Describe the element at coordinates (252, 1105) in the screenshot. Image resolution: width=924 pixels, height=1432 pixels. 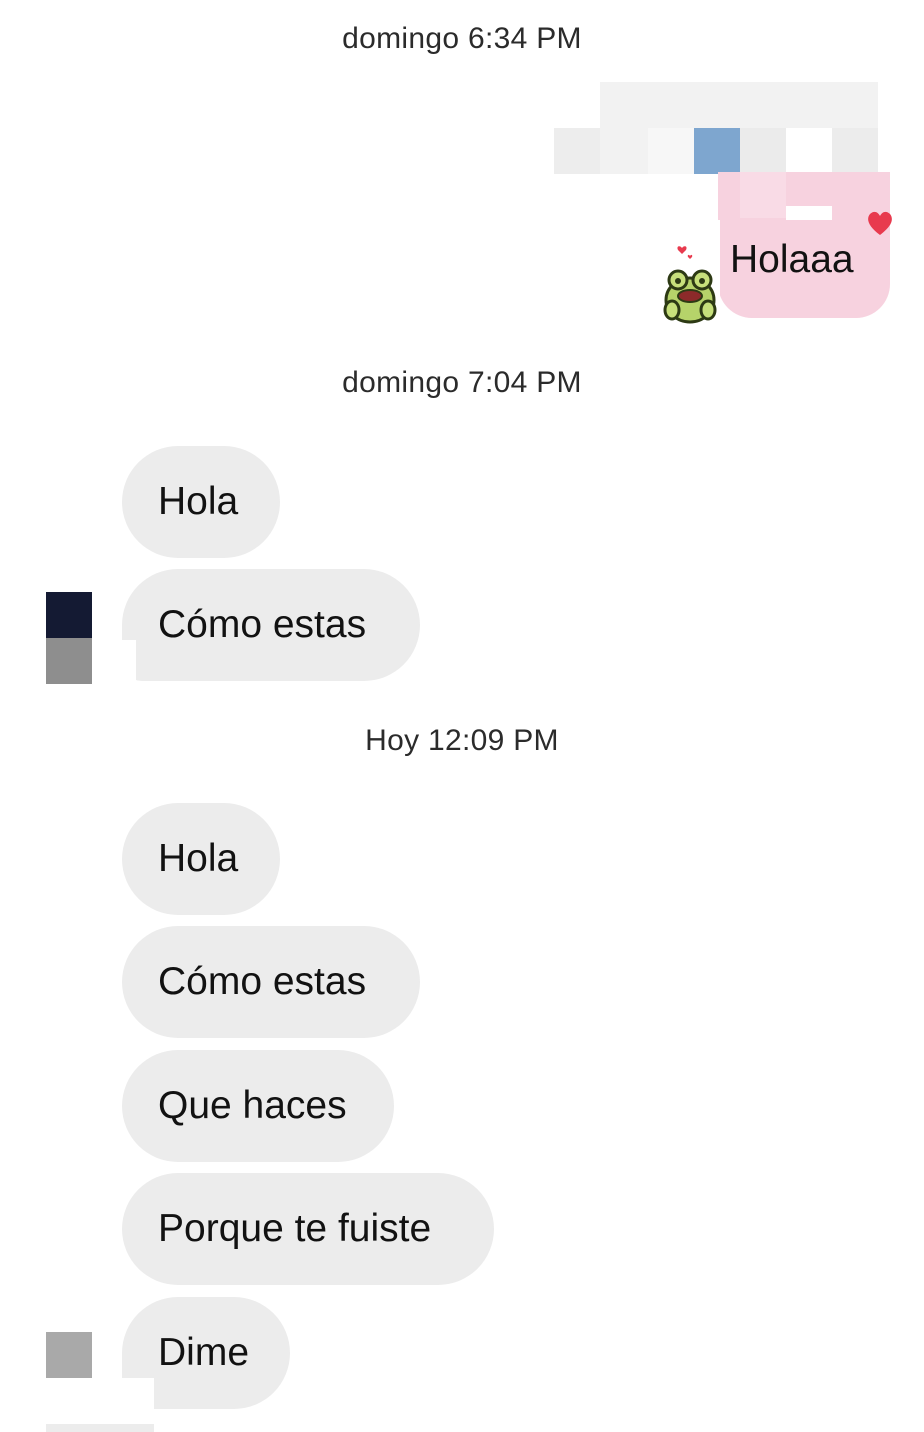
I see `message-text: Que haces` at that location.